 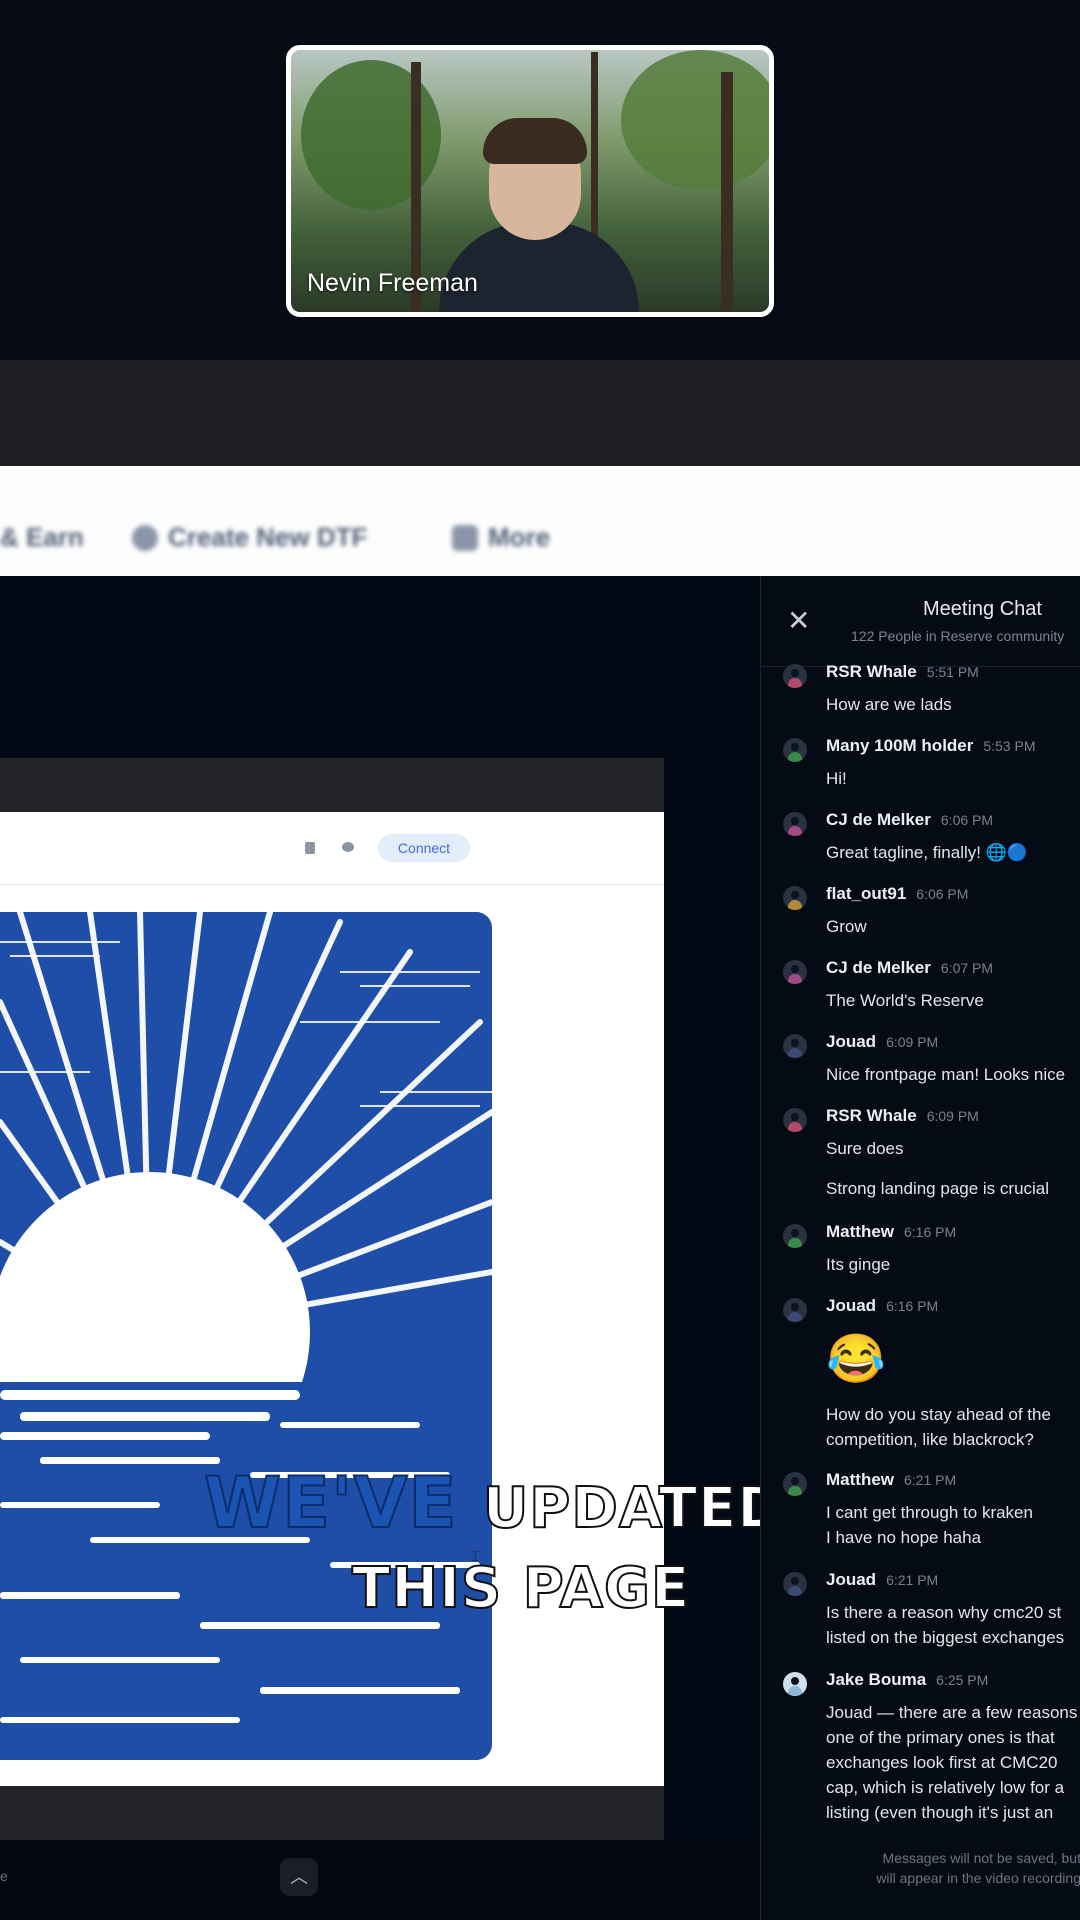 I want to click on settings-icon, so click(x=348, y=847).